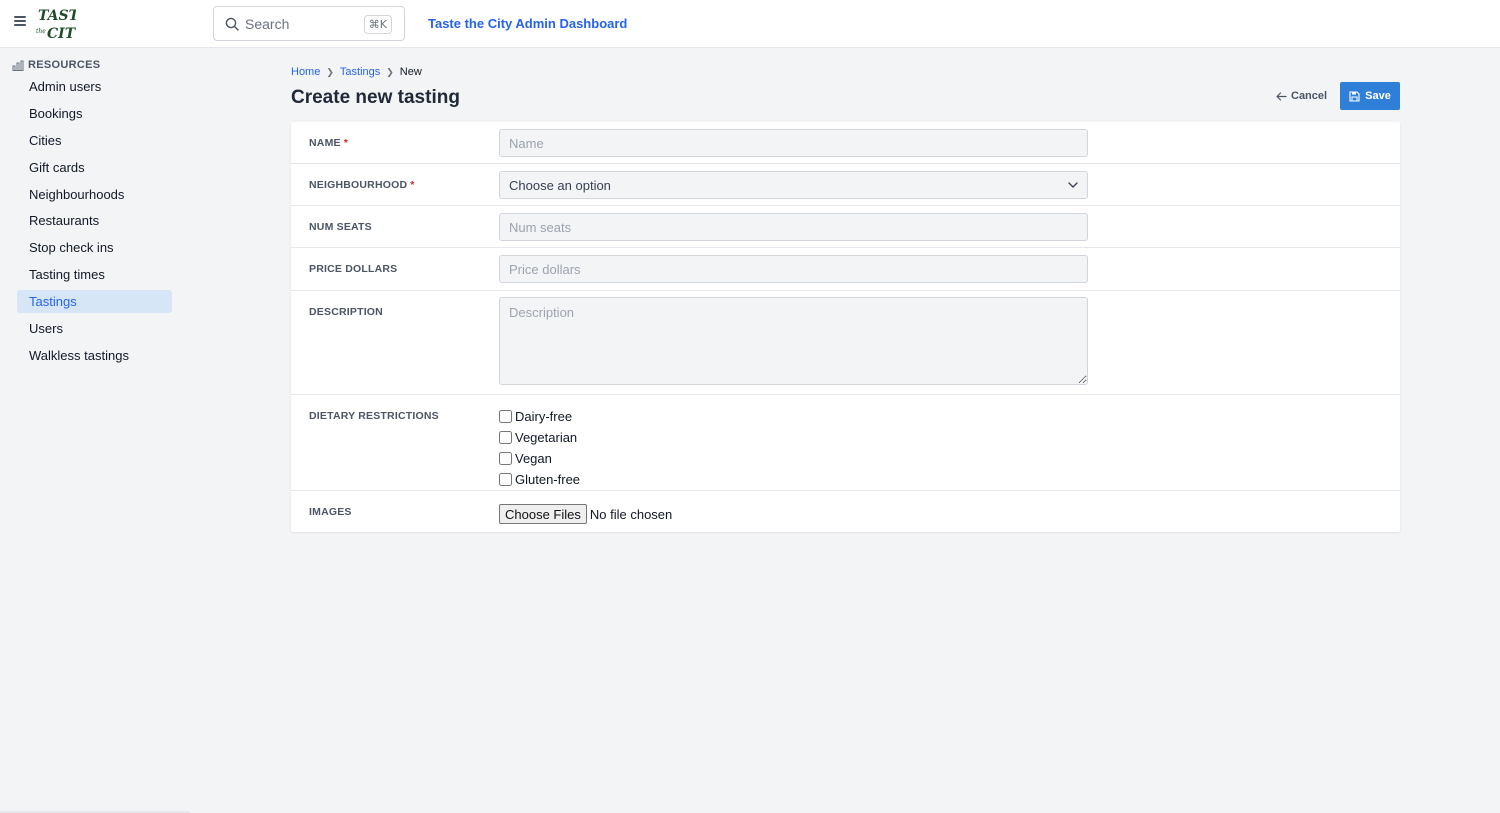 Image resolution: width=1500 pixels, height=813 pixels. What do you see at coordinates (527, 23) in the screenshot?
I see `app-title-link: Taste the City Admin Dashboard` at bounding box center [527, 23].